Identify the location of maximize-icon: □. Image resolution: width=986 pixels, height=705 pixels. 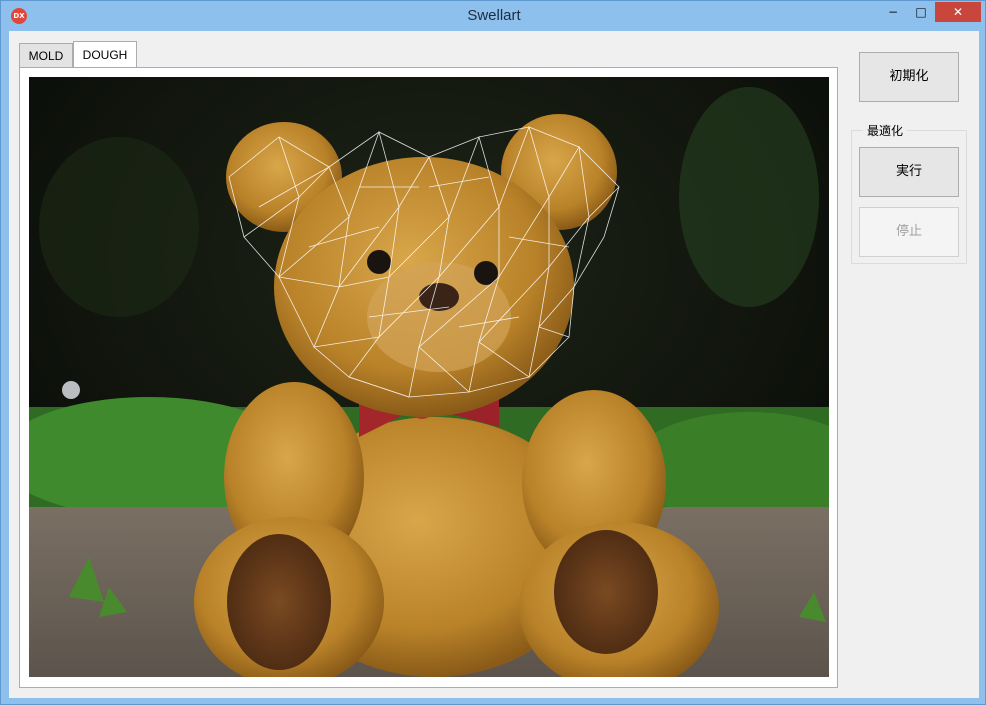
(921, 12).